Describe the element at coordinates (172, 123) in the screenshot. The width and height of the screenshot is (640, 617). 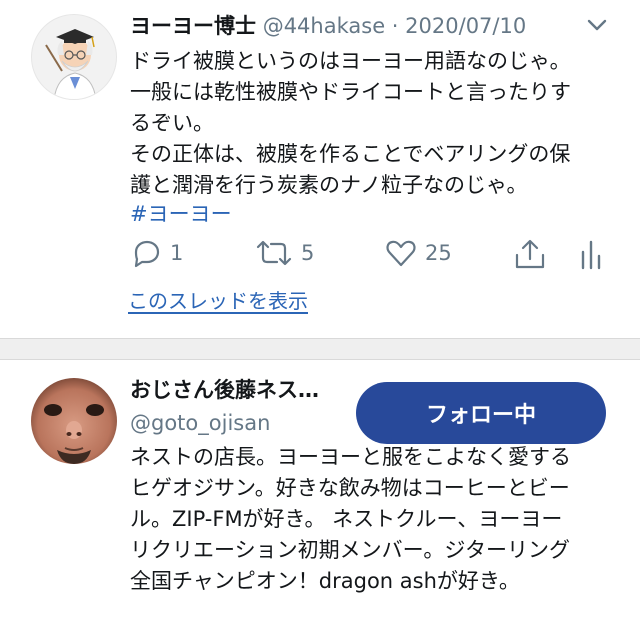
I see `tweet-text-line: るぞい。` at that location.